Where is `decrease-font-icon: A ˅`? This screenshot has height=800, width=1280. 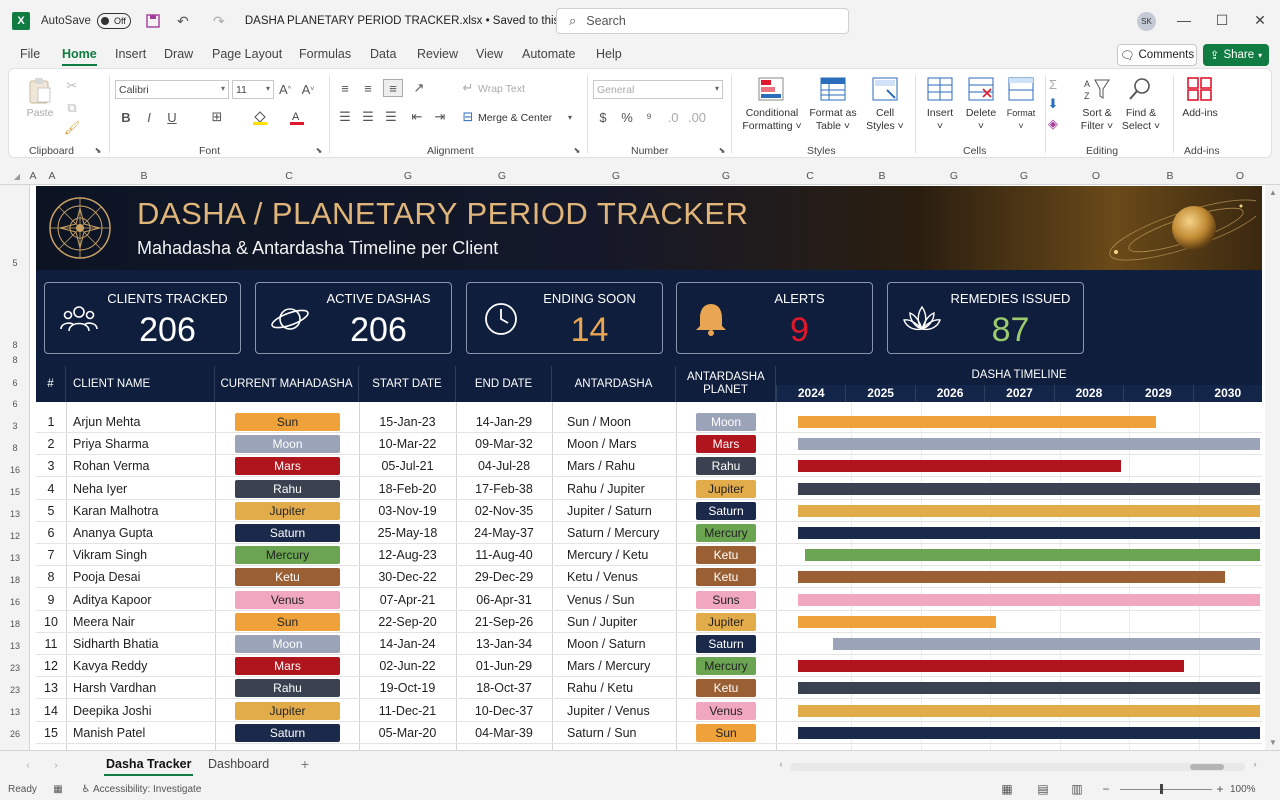
decrease-font-icon: A ˅ is located at coordinates (308, 89).